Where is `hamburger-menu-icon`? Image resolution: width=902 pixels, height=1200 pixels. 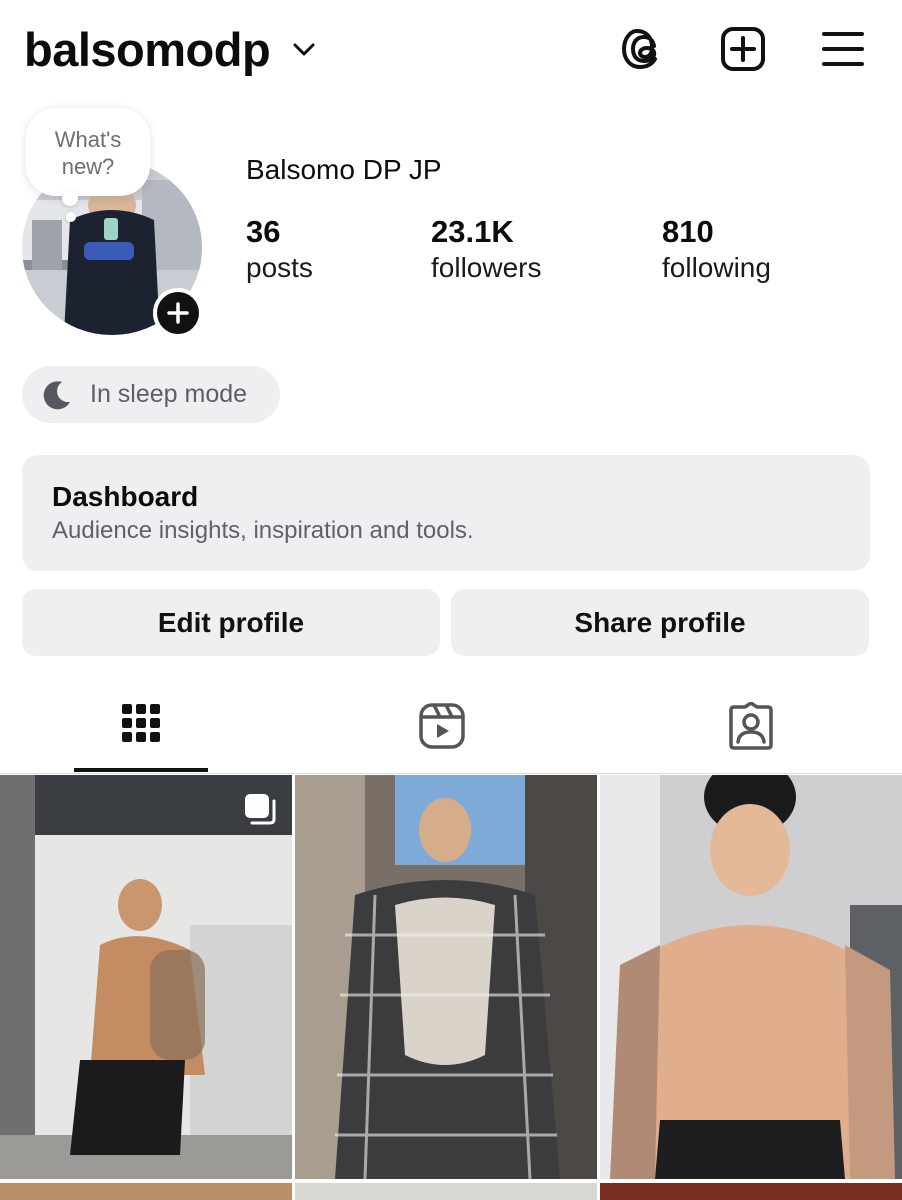 hamburger-menu-icon is located at coordinates (843, 49).